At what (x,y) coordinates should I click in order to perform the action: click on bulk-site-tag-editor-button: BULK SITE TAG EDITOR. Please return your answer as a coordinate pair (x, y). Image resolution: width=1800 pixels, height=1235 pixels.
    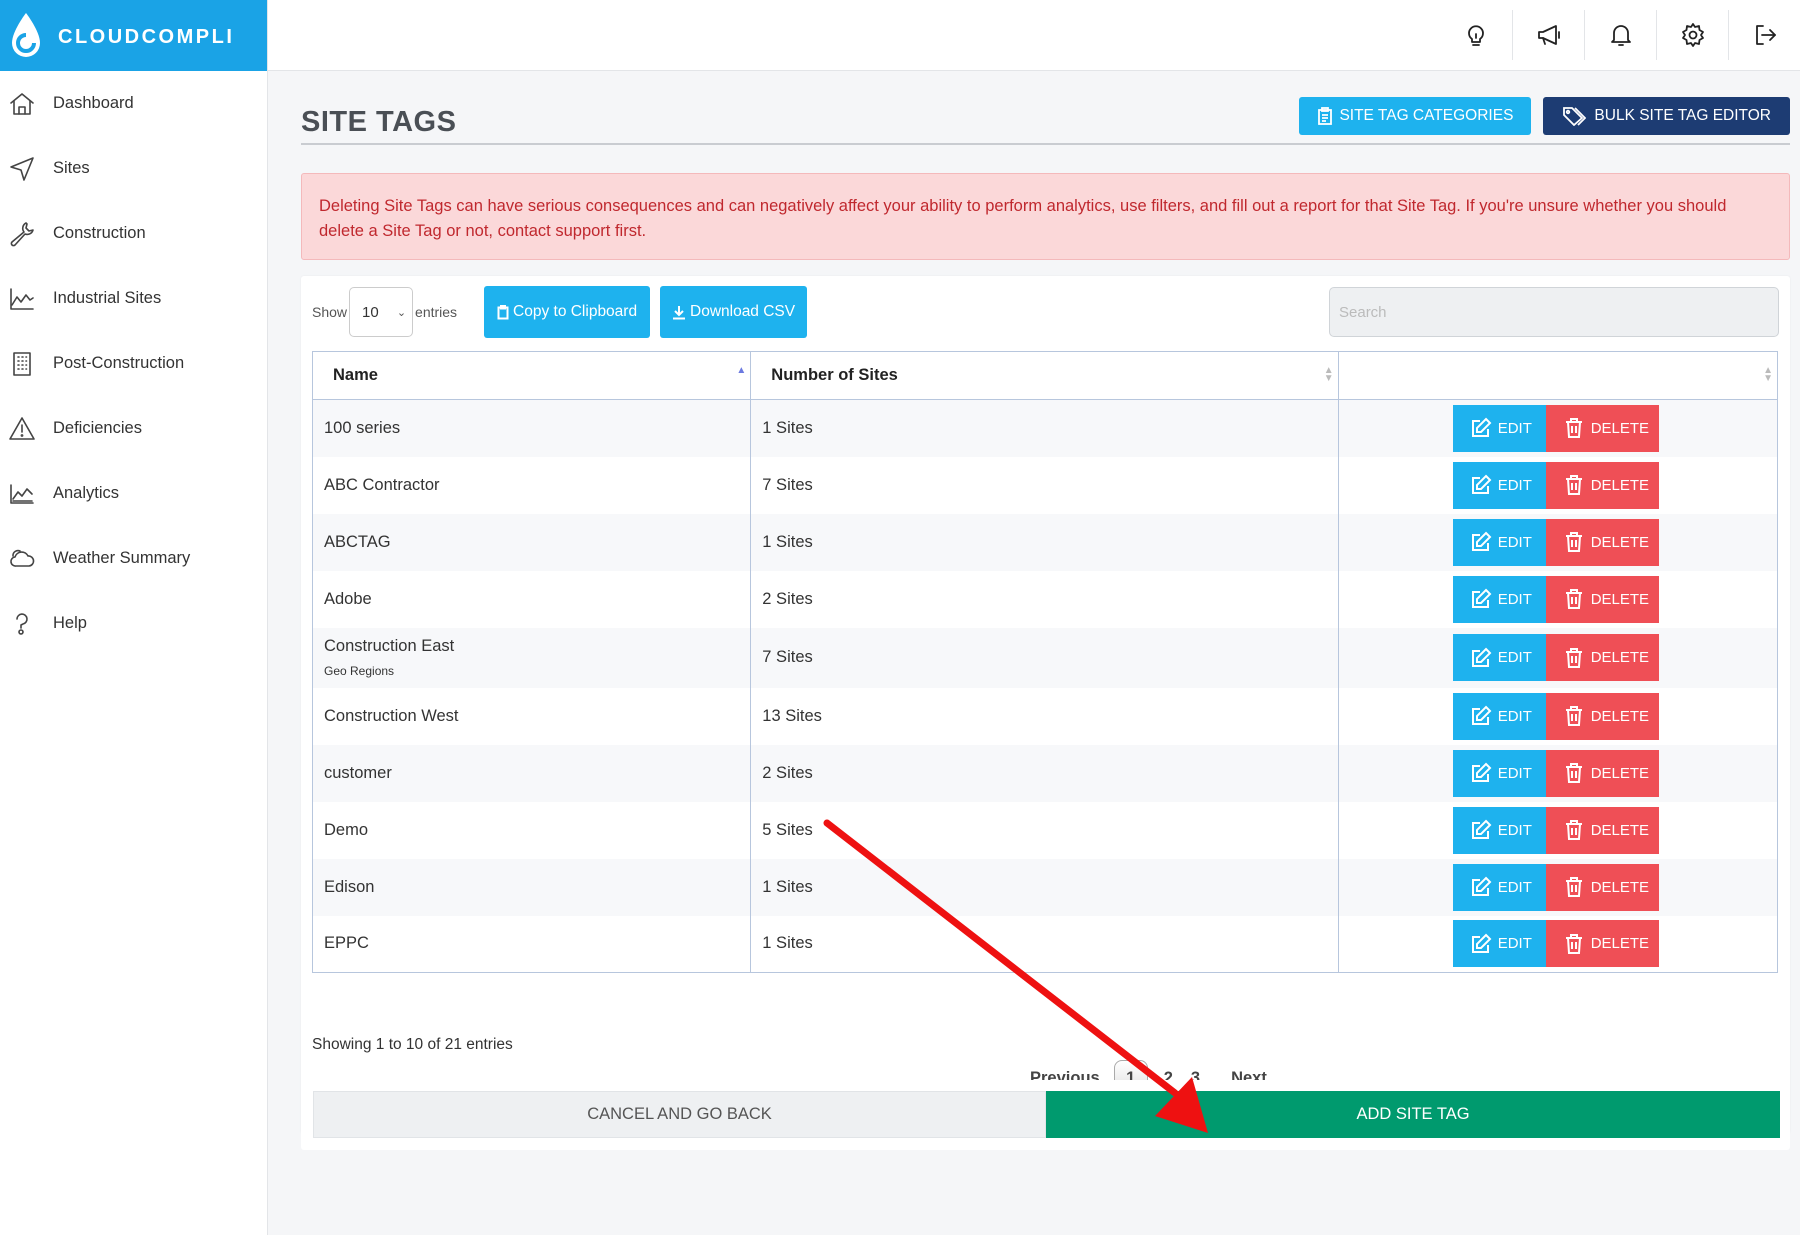
    Looking at the image, I should click on (1666, 116).